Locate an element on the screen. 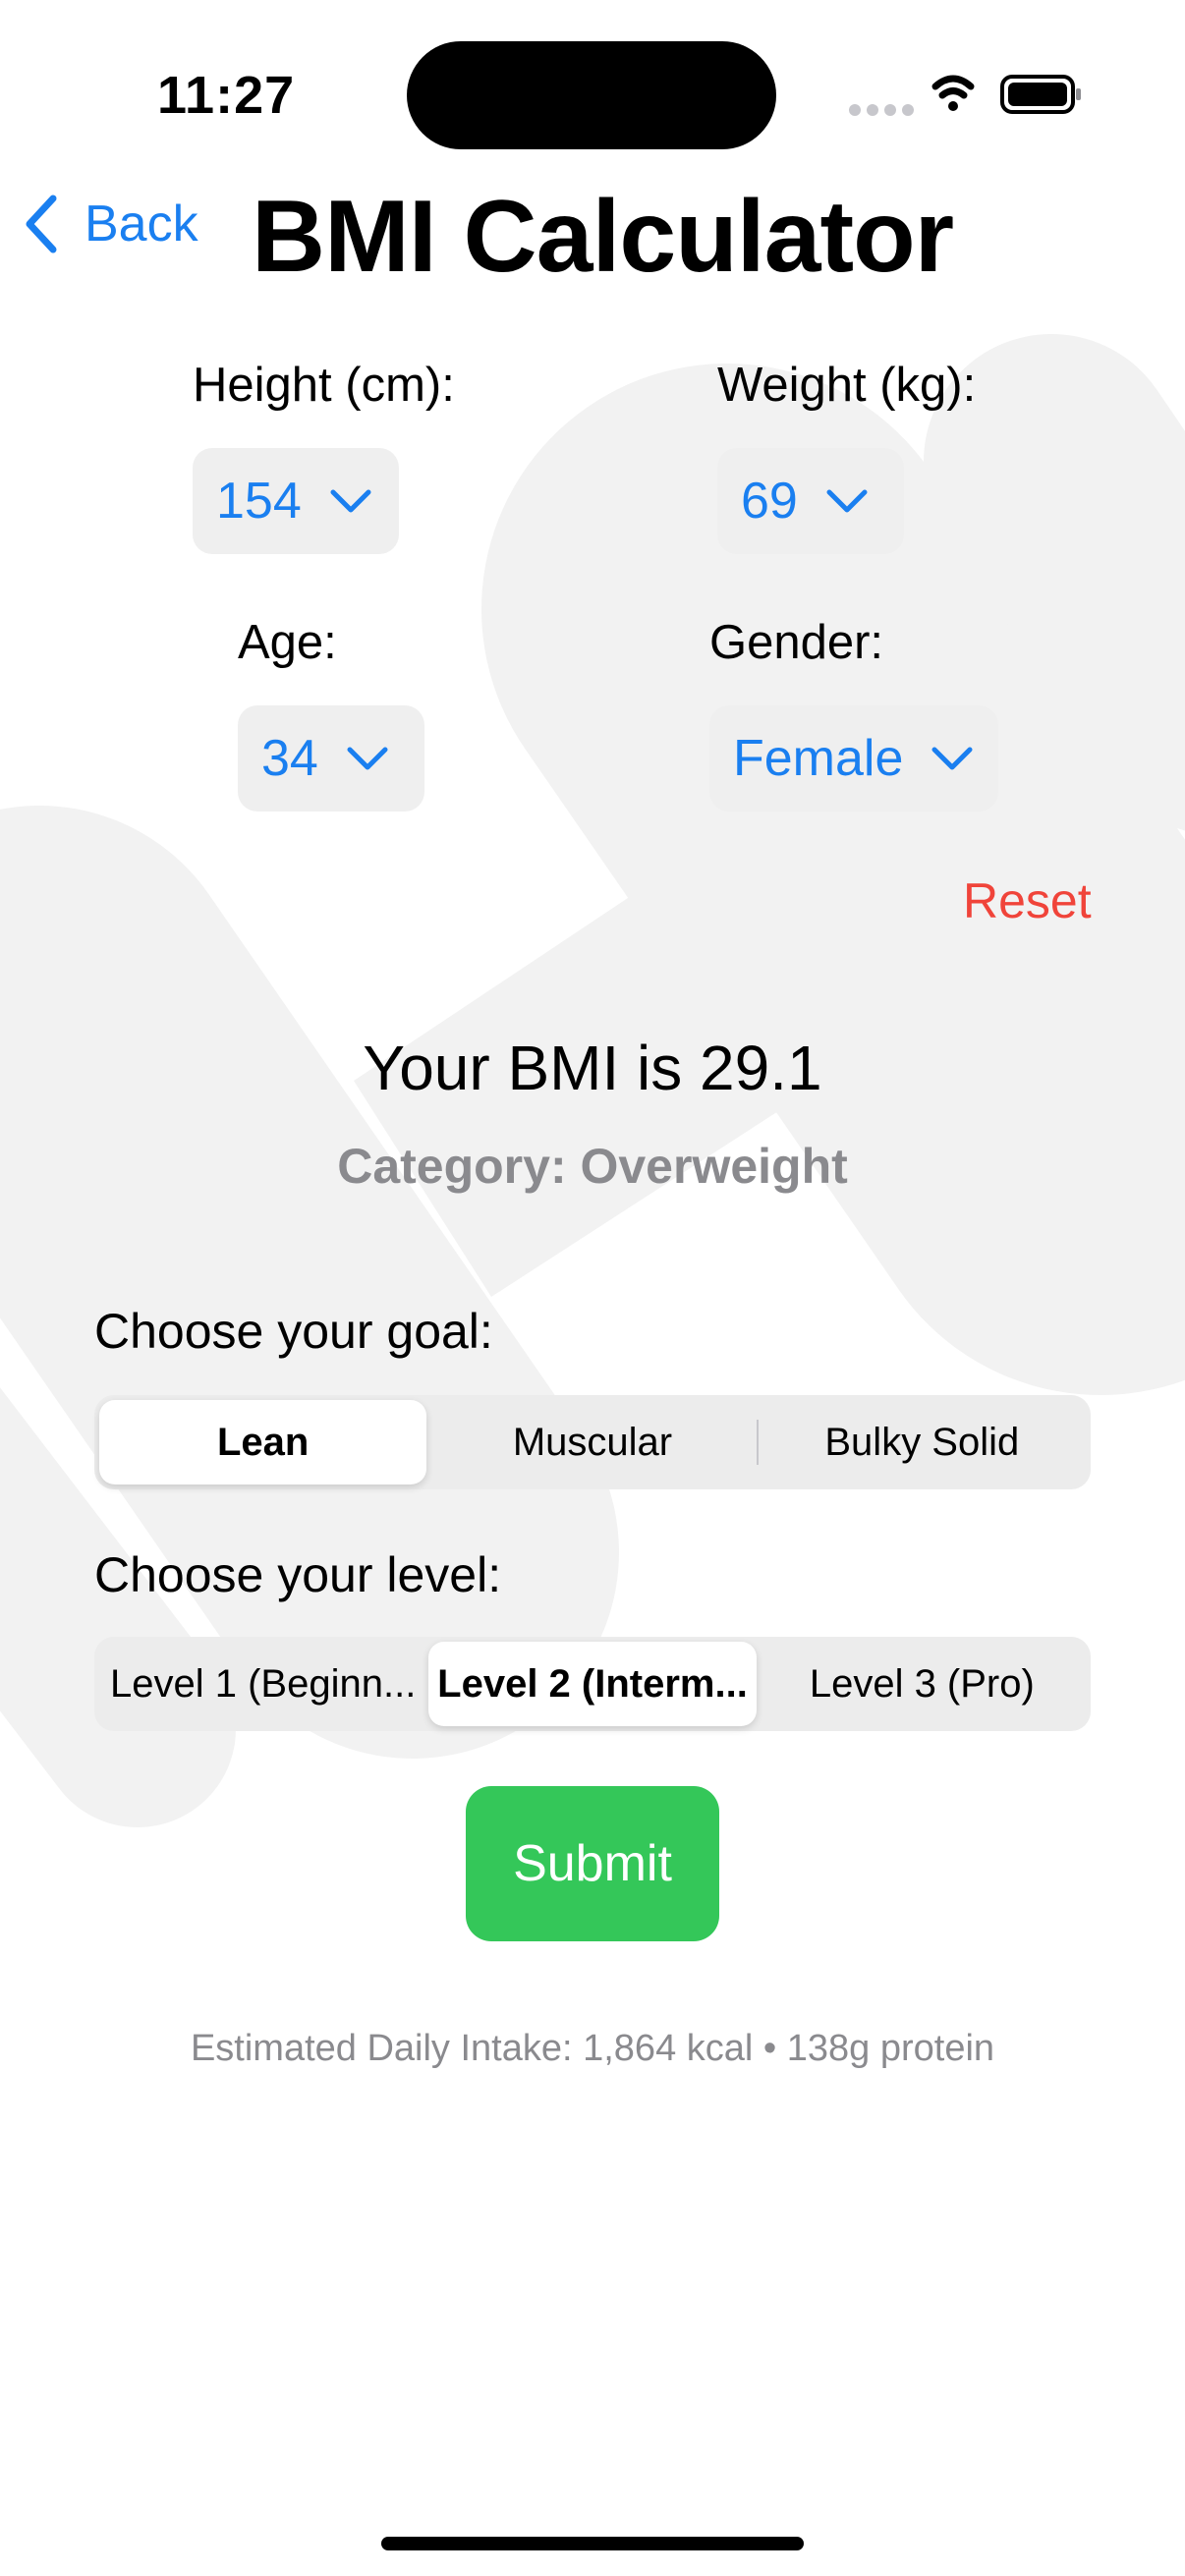 The width and height of the screenshot is (1185, 2576). home-indicator is located at coordinates (592, 2543).